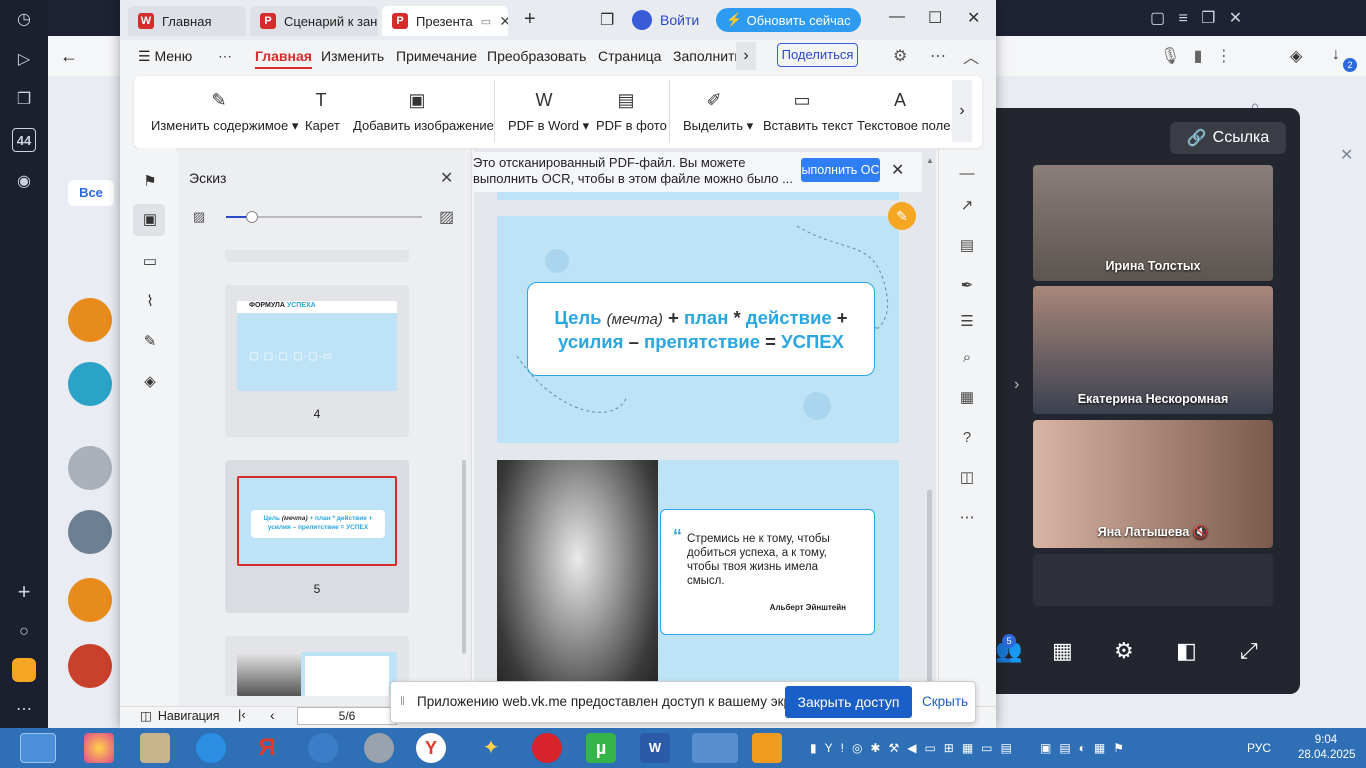 The image size is (1366, 768). What do you see at coordinates (1249, 651) in the screenshot?
I see `fullscreen-icon: ⤢` at bounding box center [1249, 651].